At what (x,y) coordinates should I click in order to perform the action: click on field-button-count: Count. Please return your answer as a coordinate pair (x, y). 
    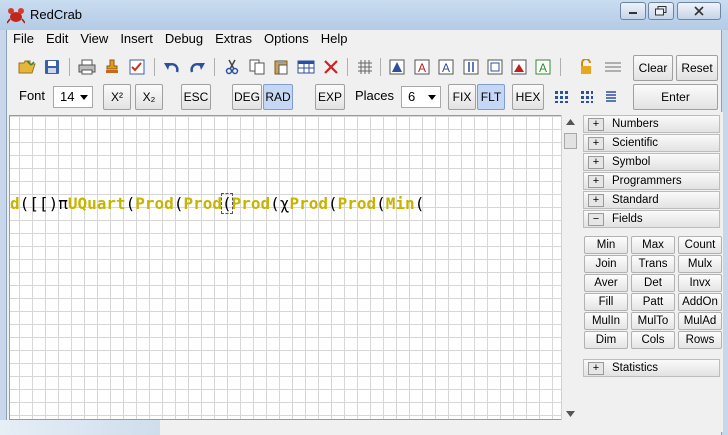
    Looking at the image, I should click on (700, 245).